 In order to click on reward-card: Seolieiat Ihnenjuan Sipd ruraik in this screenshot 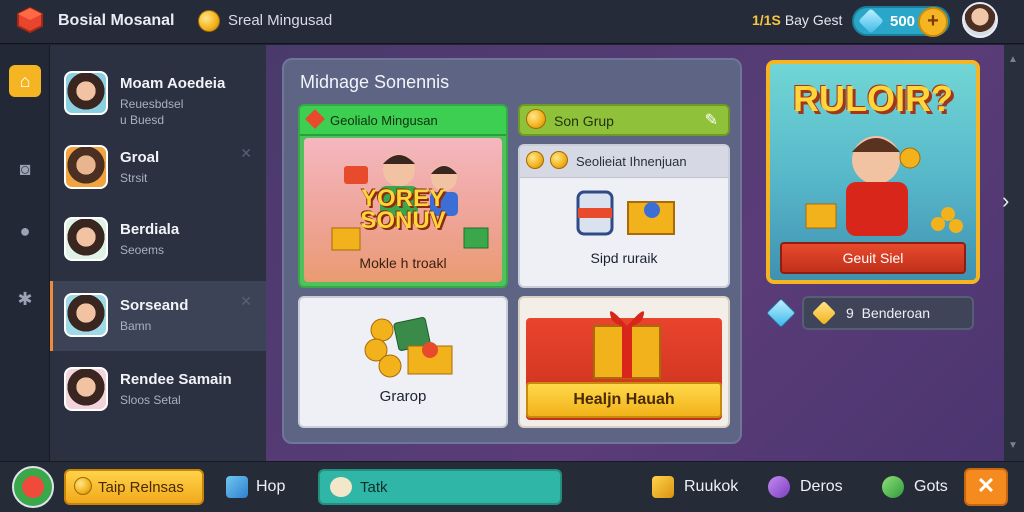, I will do `click(624, 216)`.